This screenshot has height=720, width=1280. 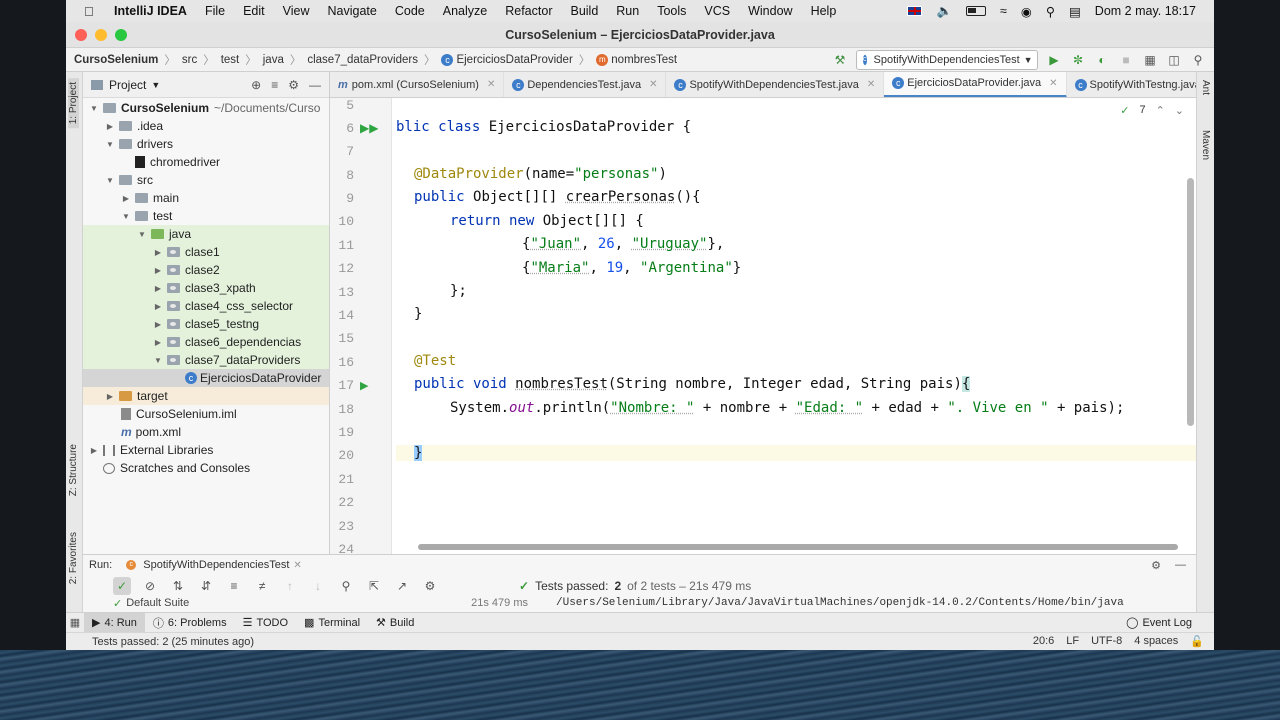 I want to click on run-method-gutter-icon: ▶, so click(x=364, y=385).